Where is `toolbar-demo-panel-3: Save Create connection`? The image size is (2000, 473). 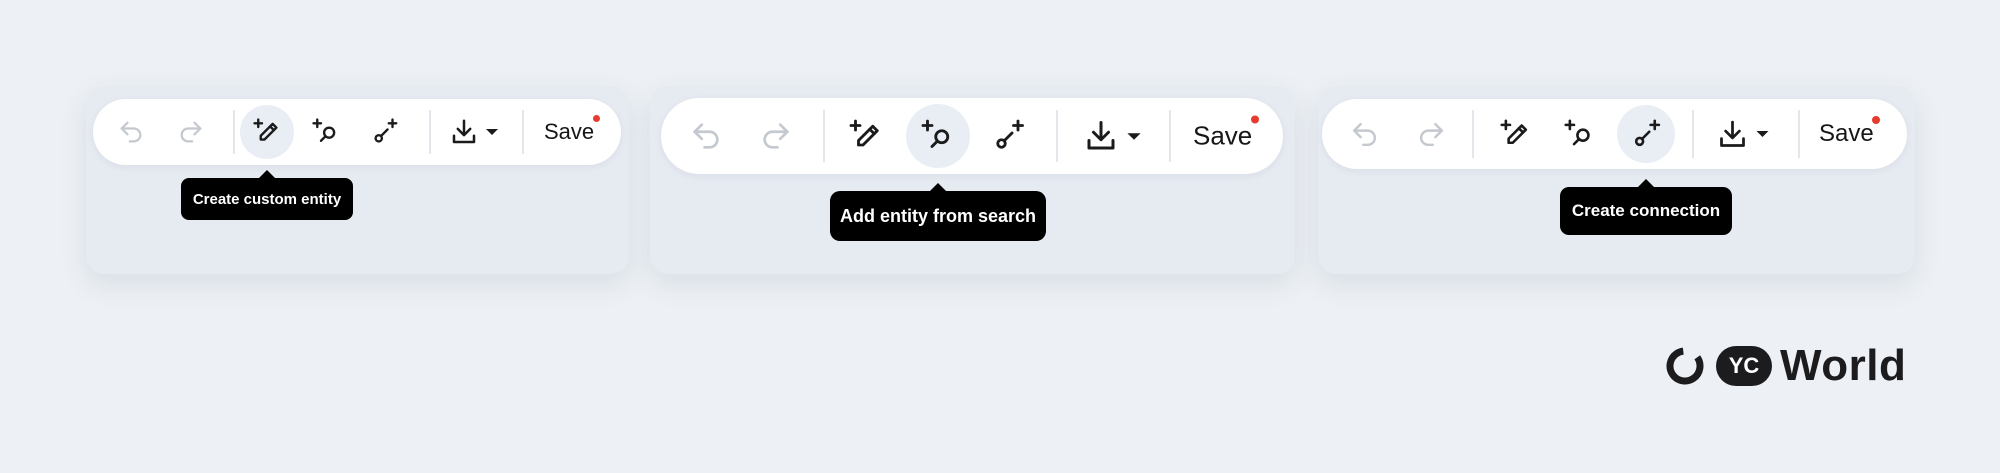 toolbar-demo-panel-3: Save Create connection is located at coordinates (1616, 180).